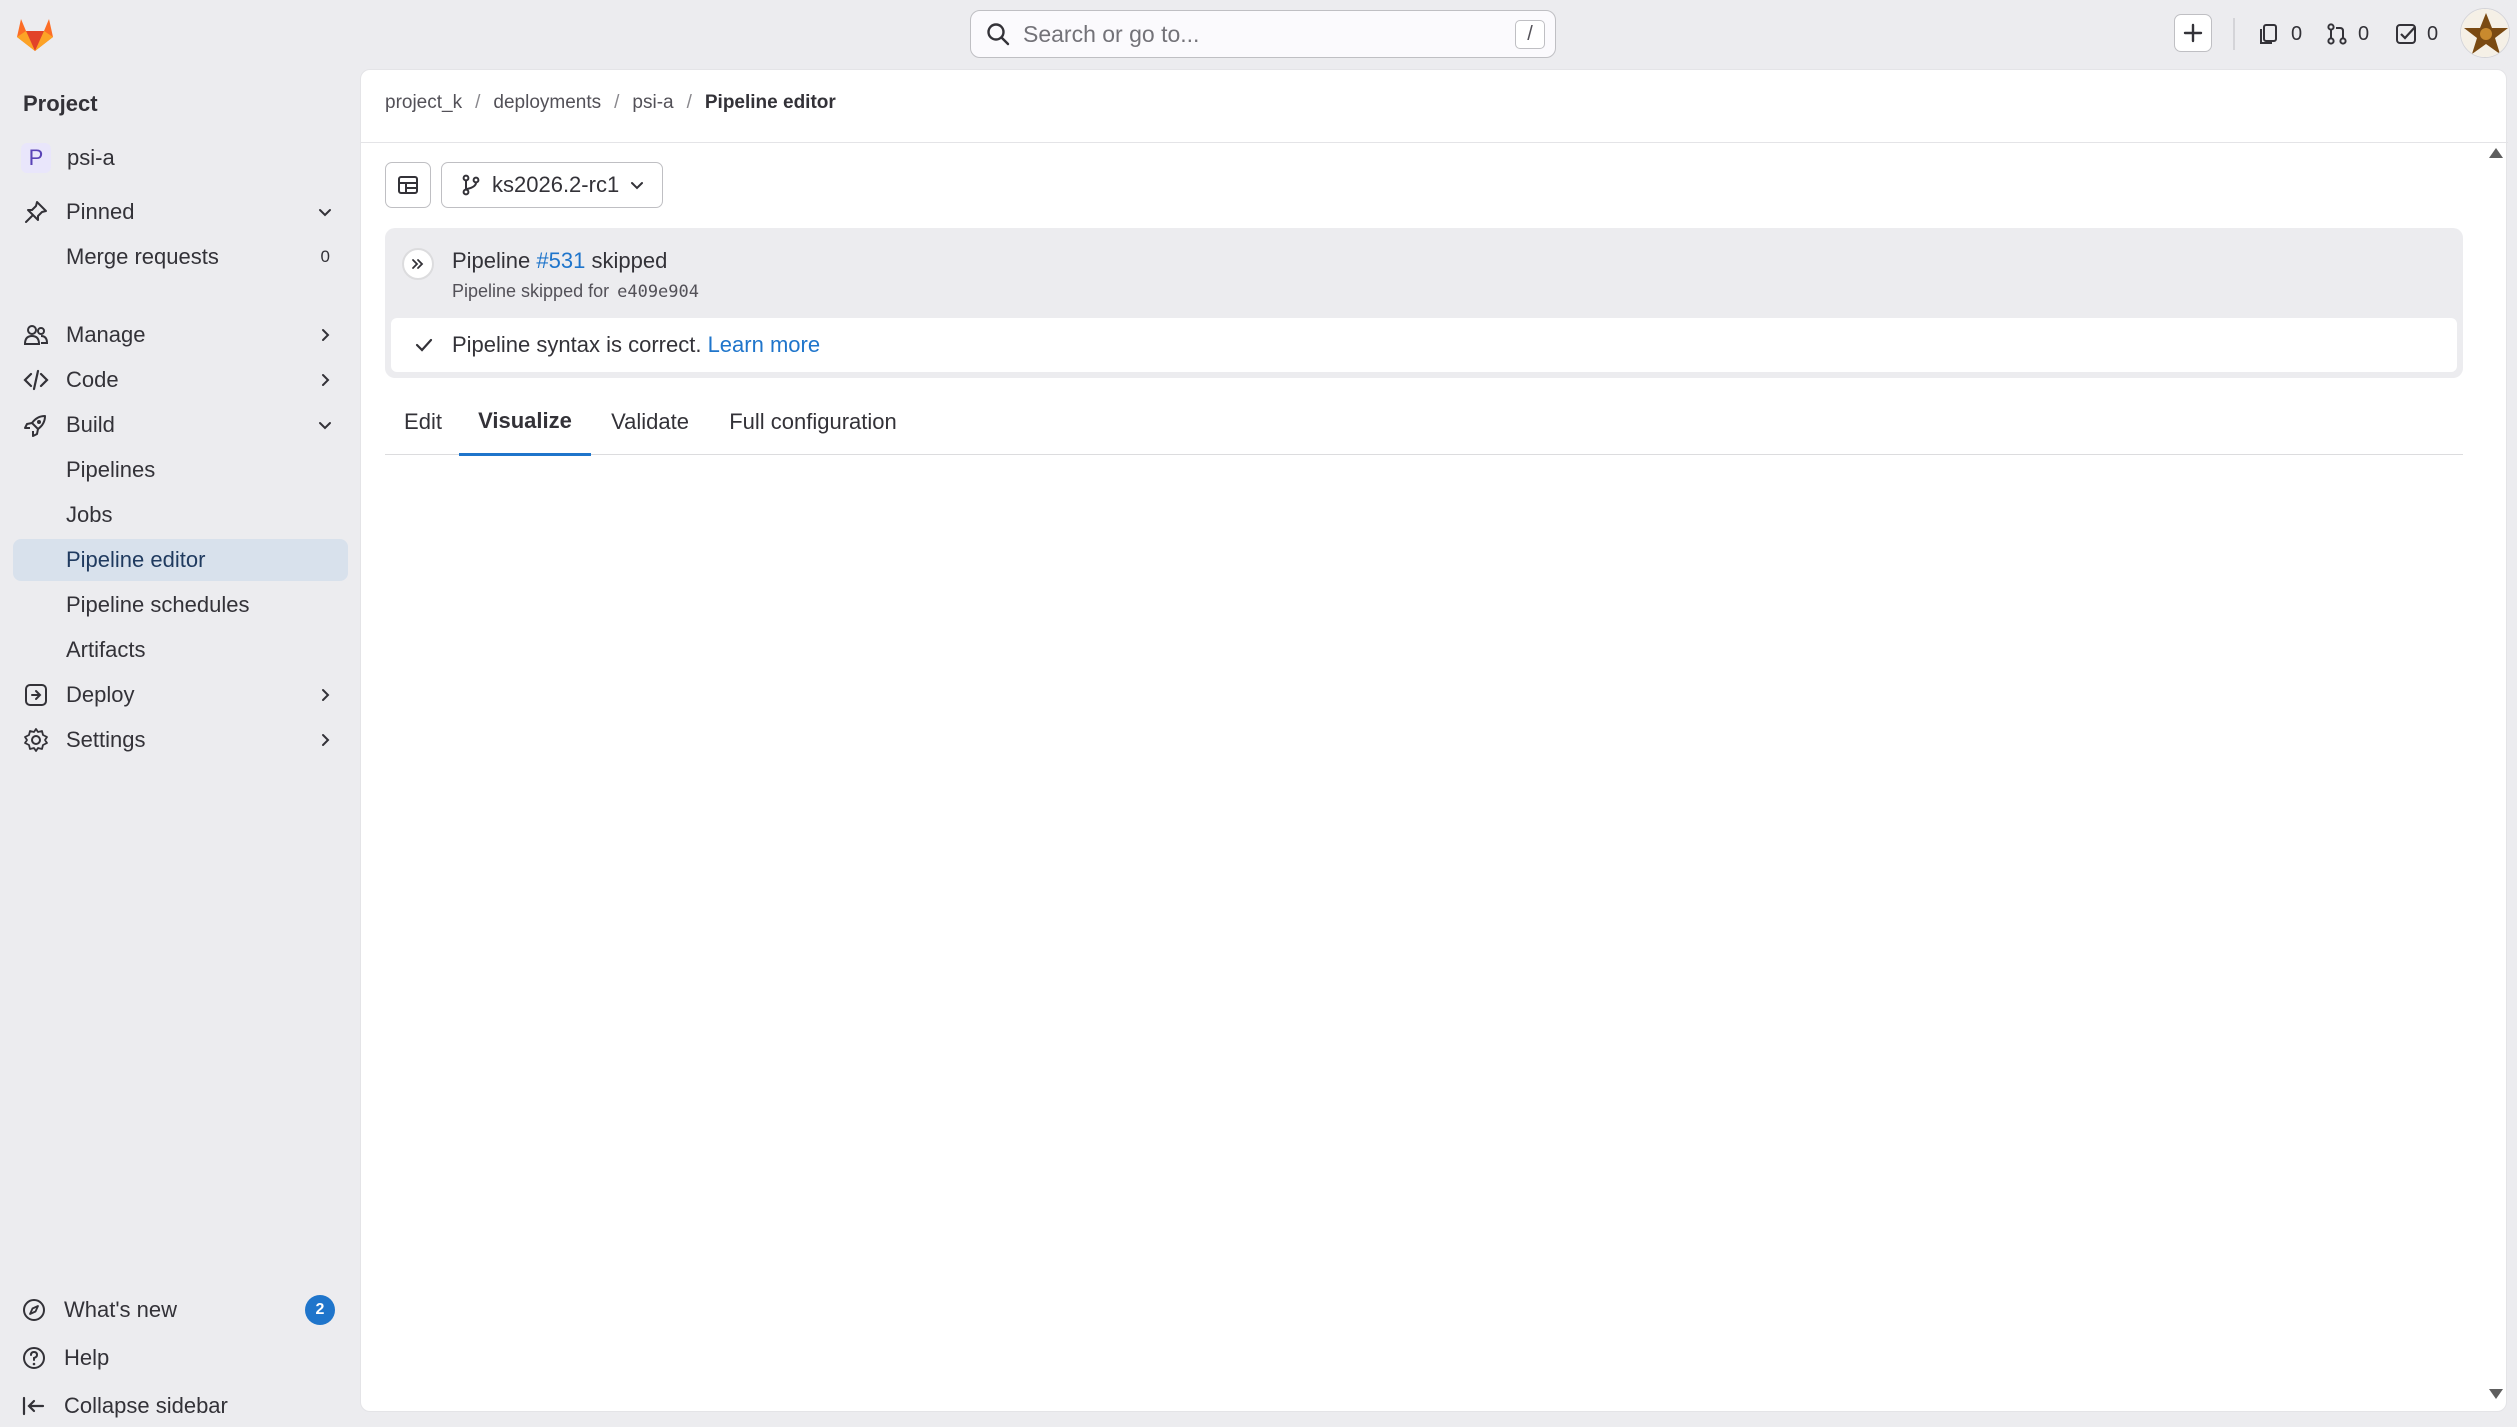 The width and height of the screenshot is (2517, 1427). I want to click on sidebar-item-jobs: Jobs, so click(180, 515).